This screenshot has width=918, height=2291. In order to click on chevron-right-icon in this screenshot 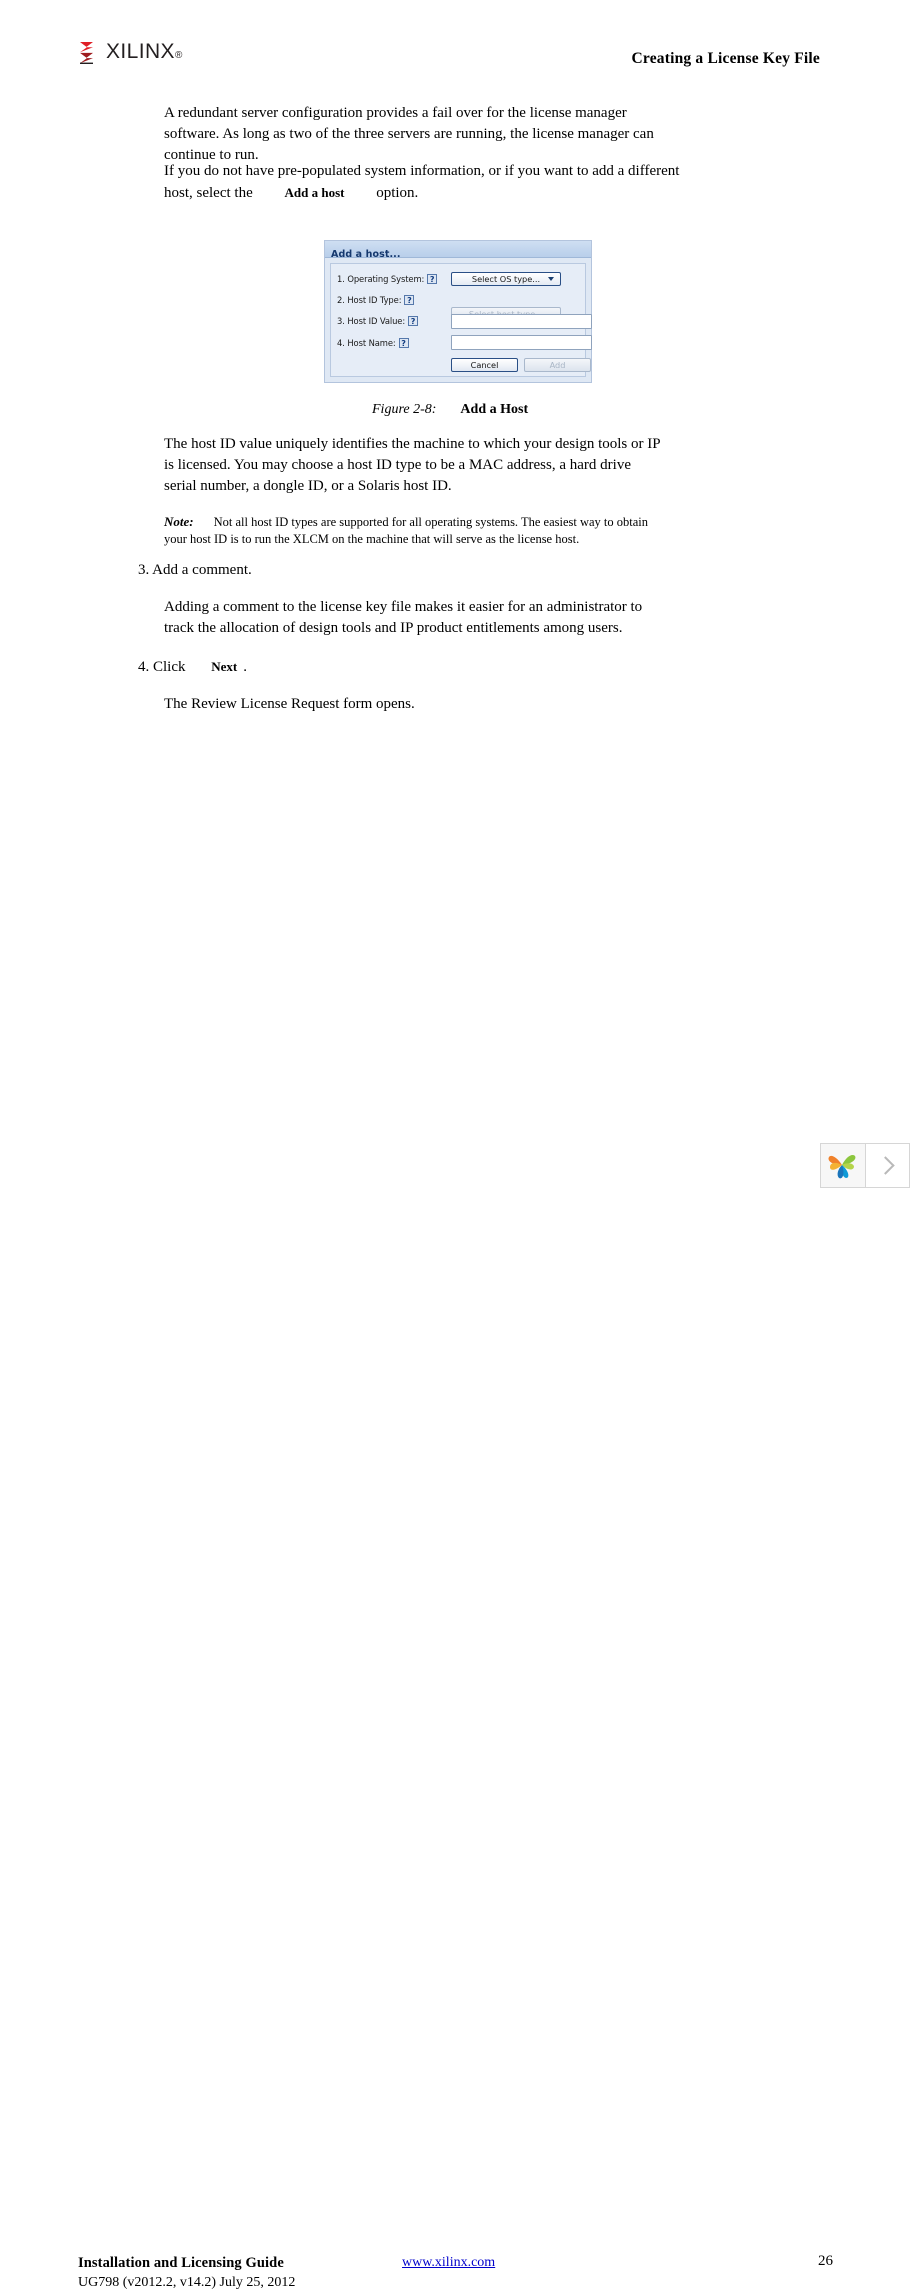, I will do `click(885, 1165)`.